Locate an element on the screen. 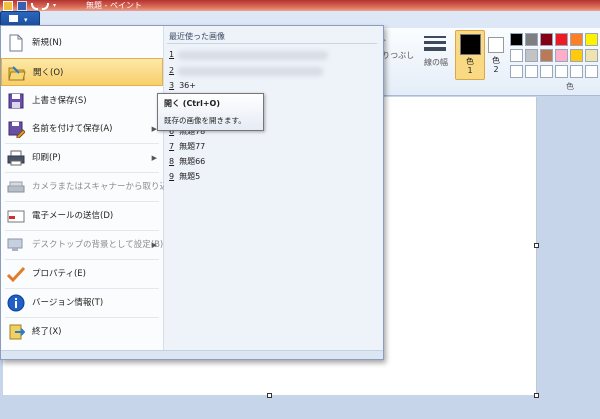 Image resolution: width=600 pixels, height=419 pixels. color1-button: 色 1 is located at coordinates (470, 55).